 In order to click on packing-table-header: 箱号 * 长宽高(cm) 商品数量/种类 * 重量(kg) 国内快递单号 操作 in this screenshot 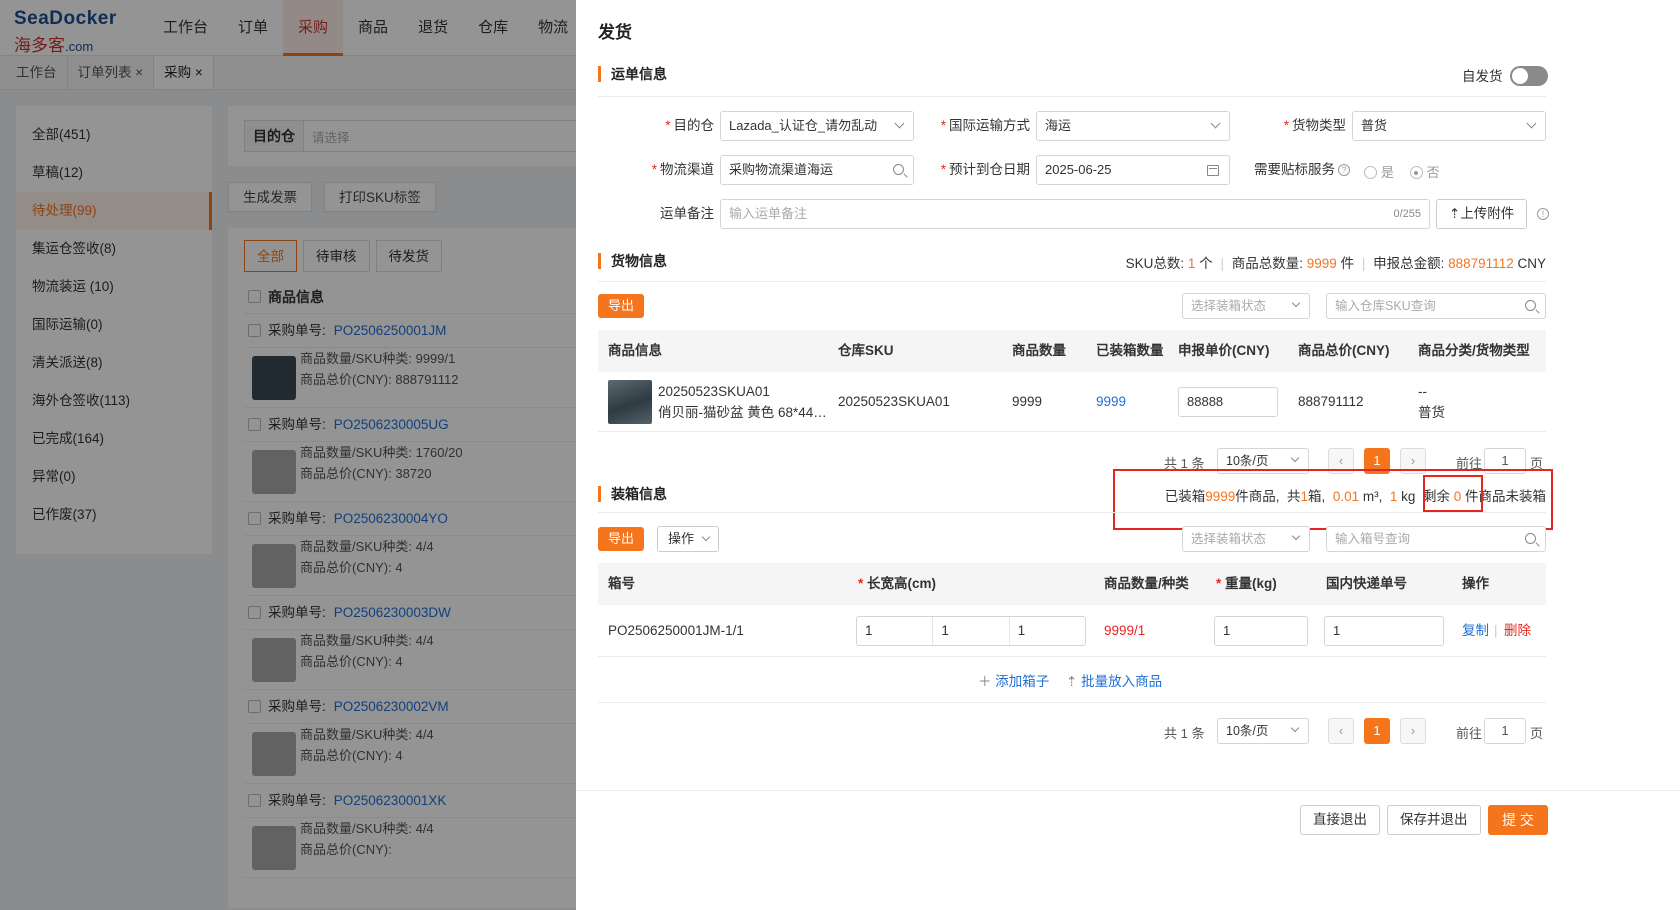, I will do `click(1072, 584)`.